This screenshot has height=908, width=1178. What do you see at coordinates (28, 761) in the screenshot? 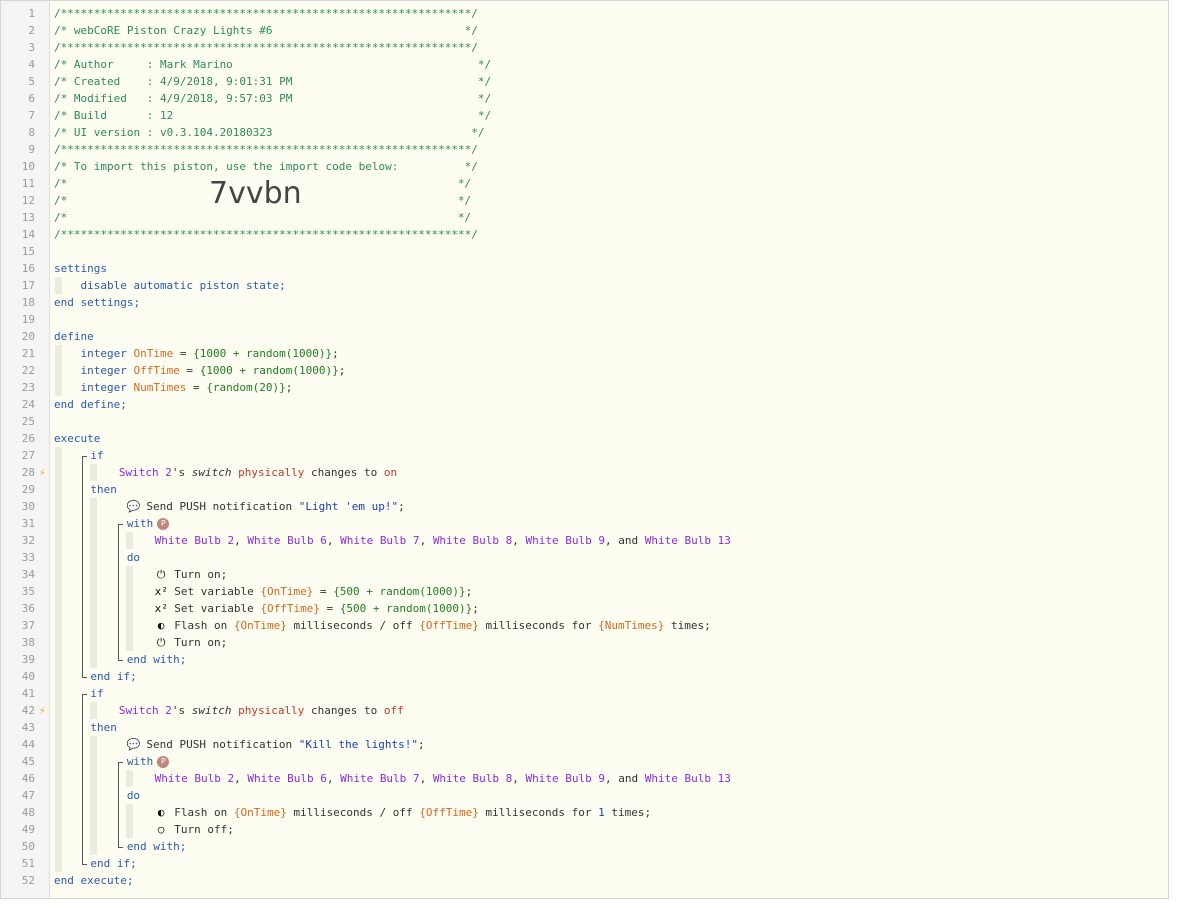
I see `line-number: 45` at bounding box center [28, 761].